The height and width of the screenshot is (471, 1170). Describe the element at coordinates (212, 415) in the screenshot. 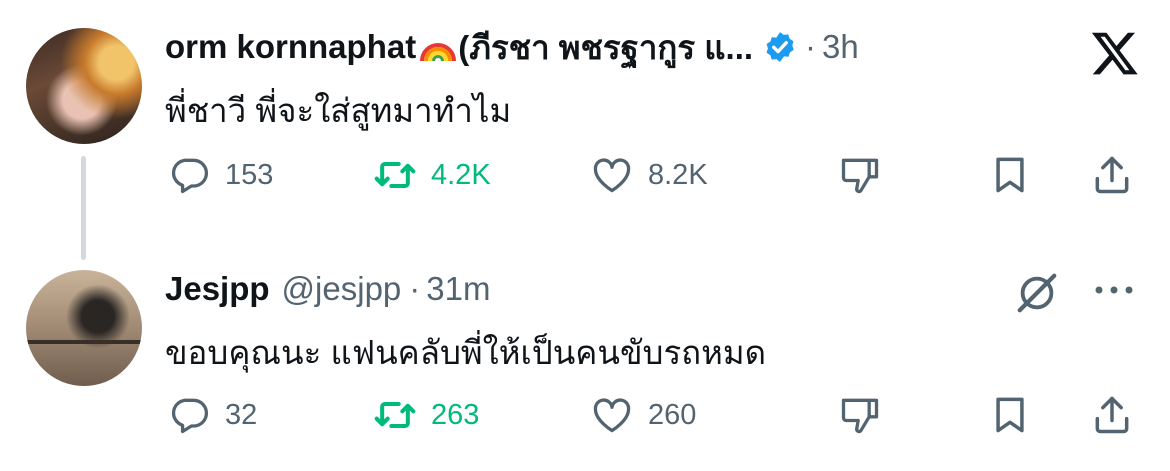

I see `reply-button: 32` at that location.